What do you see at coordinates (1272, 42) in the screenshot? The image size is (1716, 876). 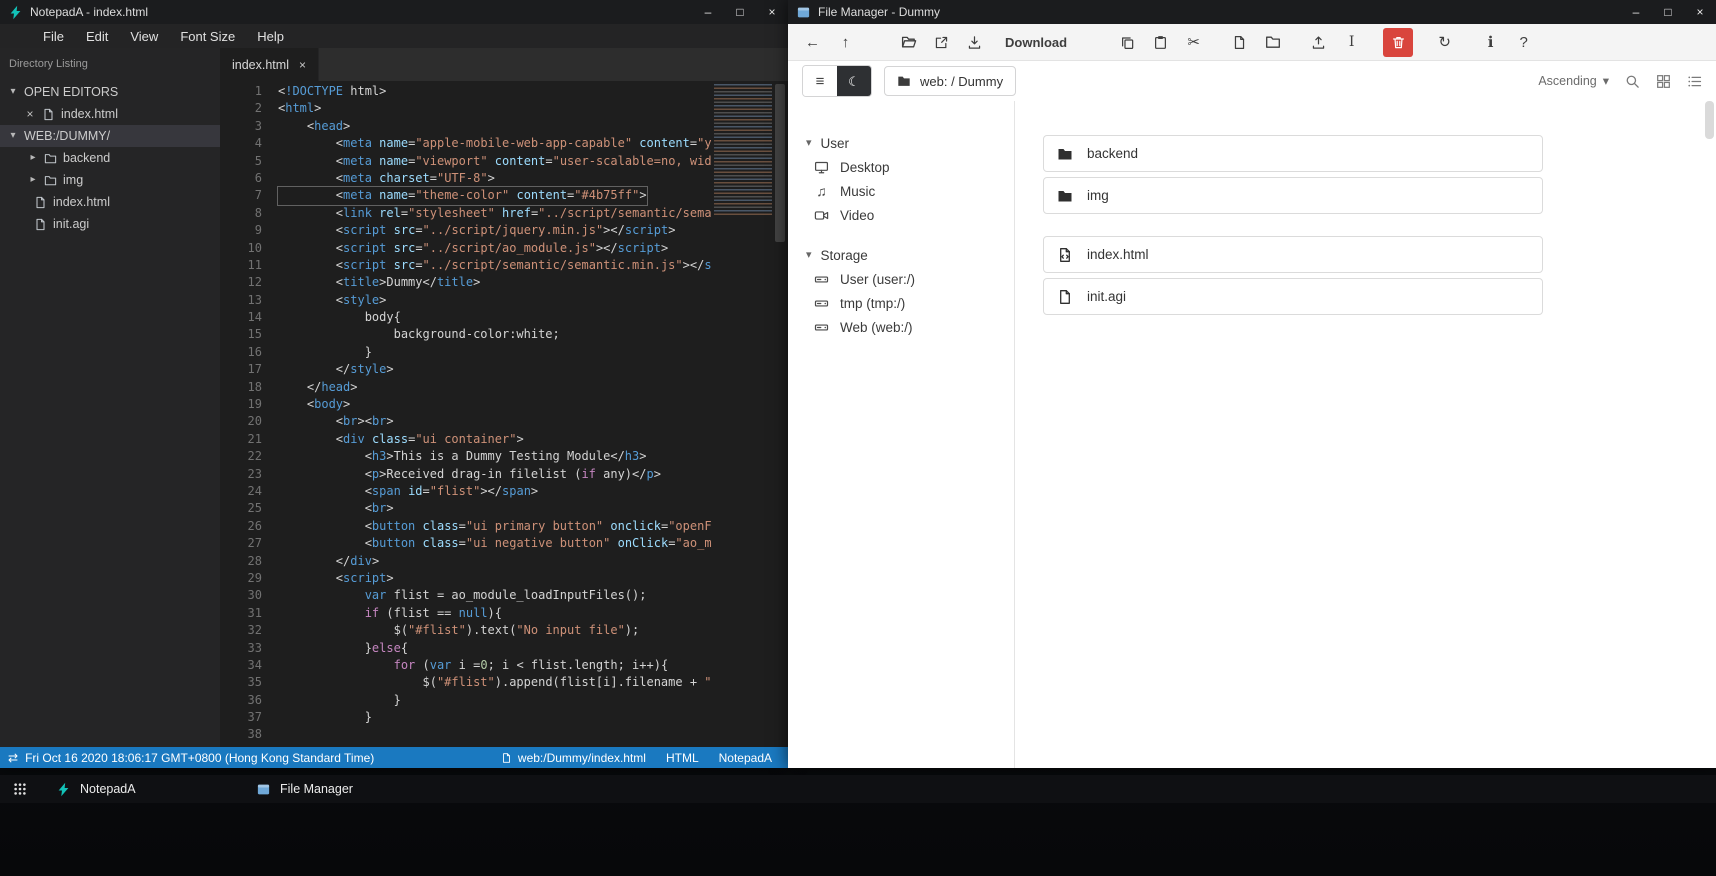 I see `new-folder-button` at bounding box center [1272, 42].